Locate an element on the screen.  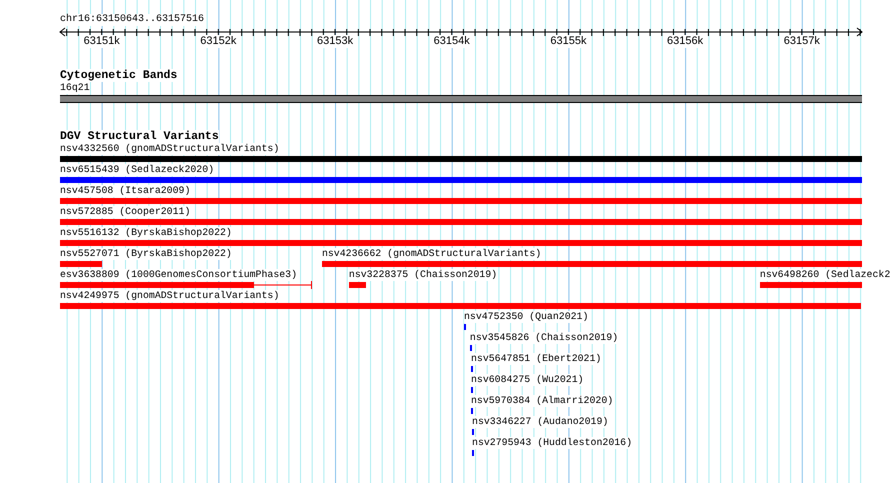
variant-label: nsv4236662 (gnomADStructuralVariants) is located at coordinates (432, 254).